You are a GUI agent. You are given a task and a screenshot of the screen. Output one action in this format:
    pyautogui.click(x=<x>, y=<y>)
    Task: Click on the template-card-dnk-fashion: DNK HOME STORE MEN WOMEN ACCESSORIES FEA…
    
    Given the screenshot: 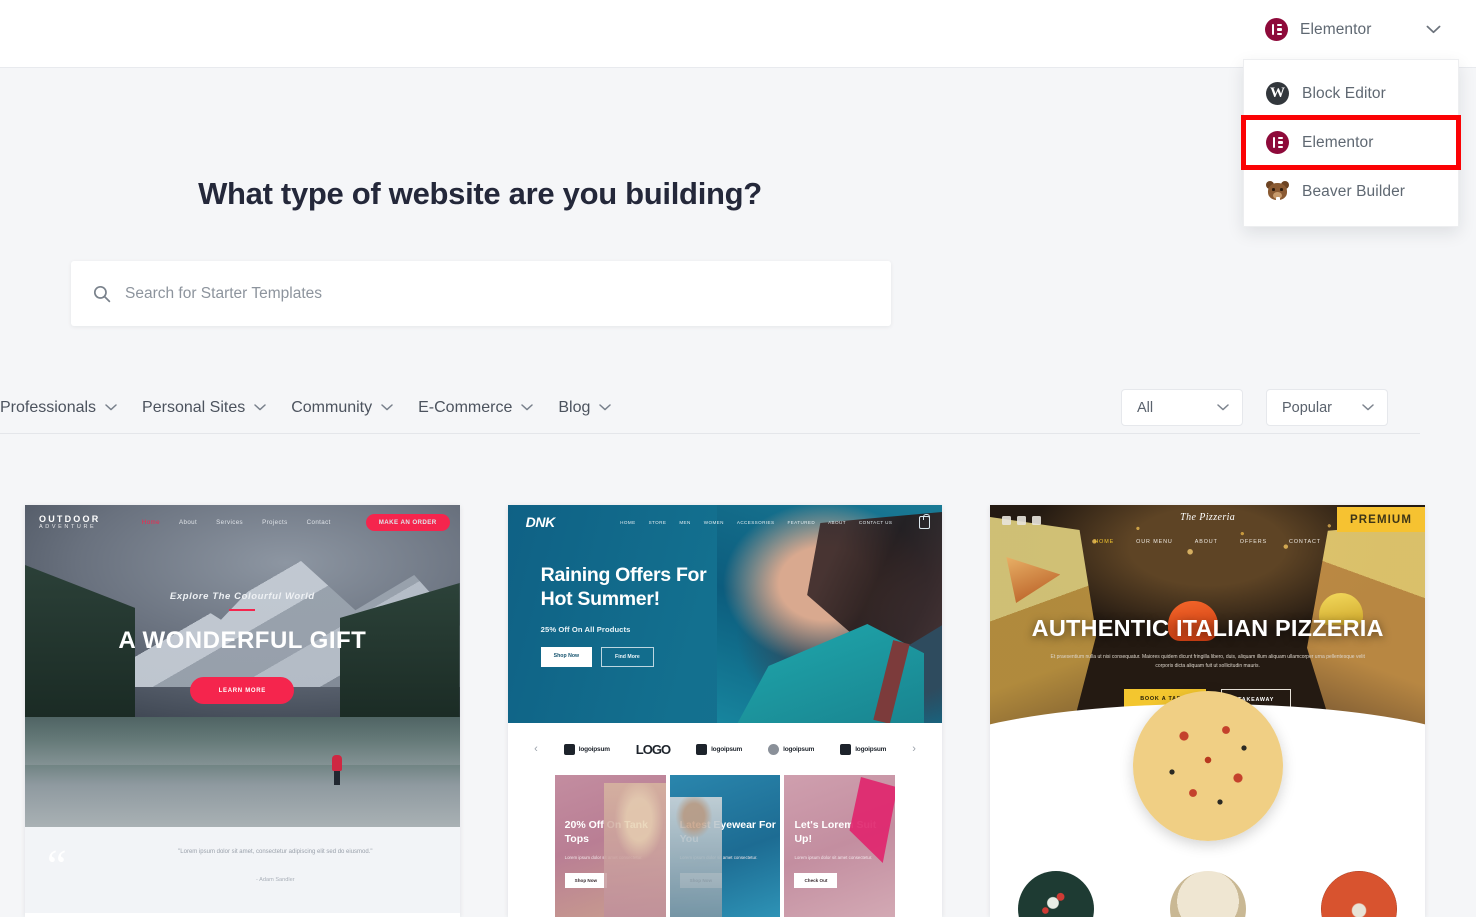 What is the action you would take?
    pyautogui.click(x=725, y=711)
    